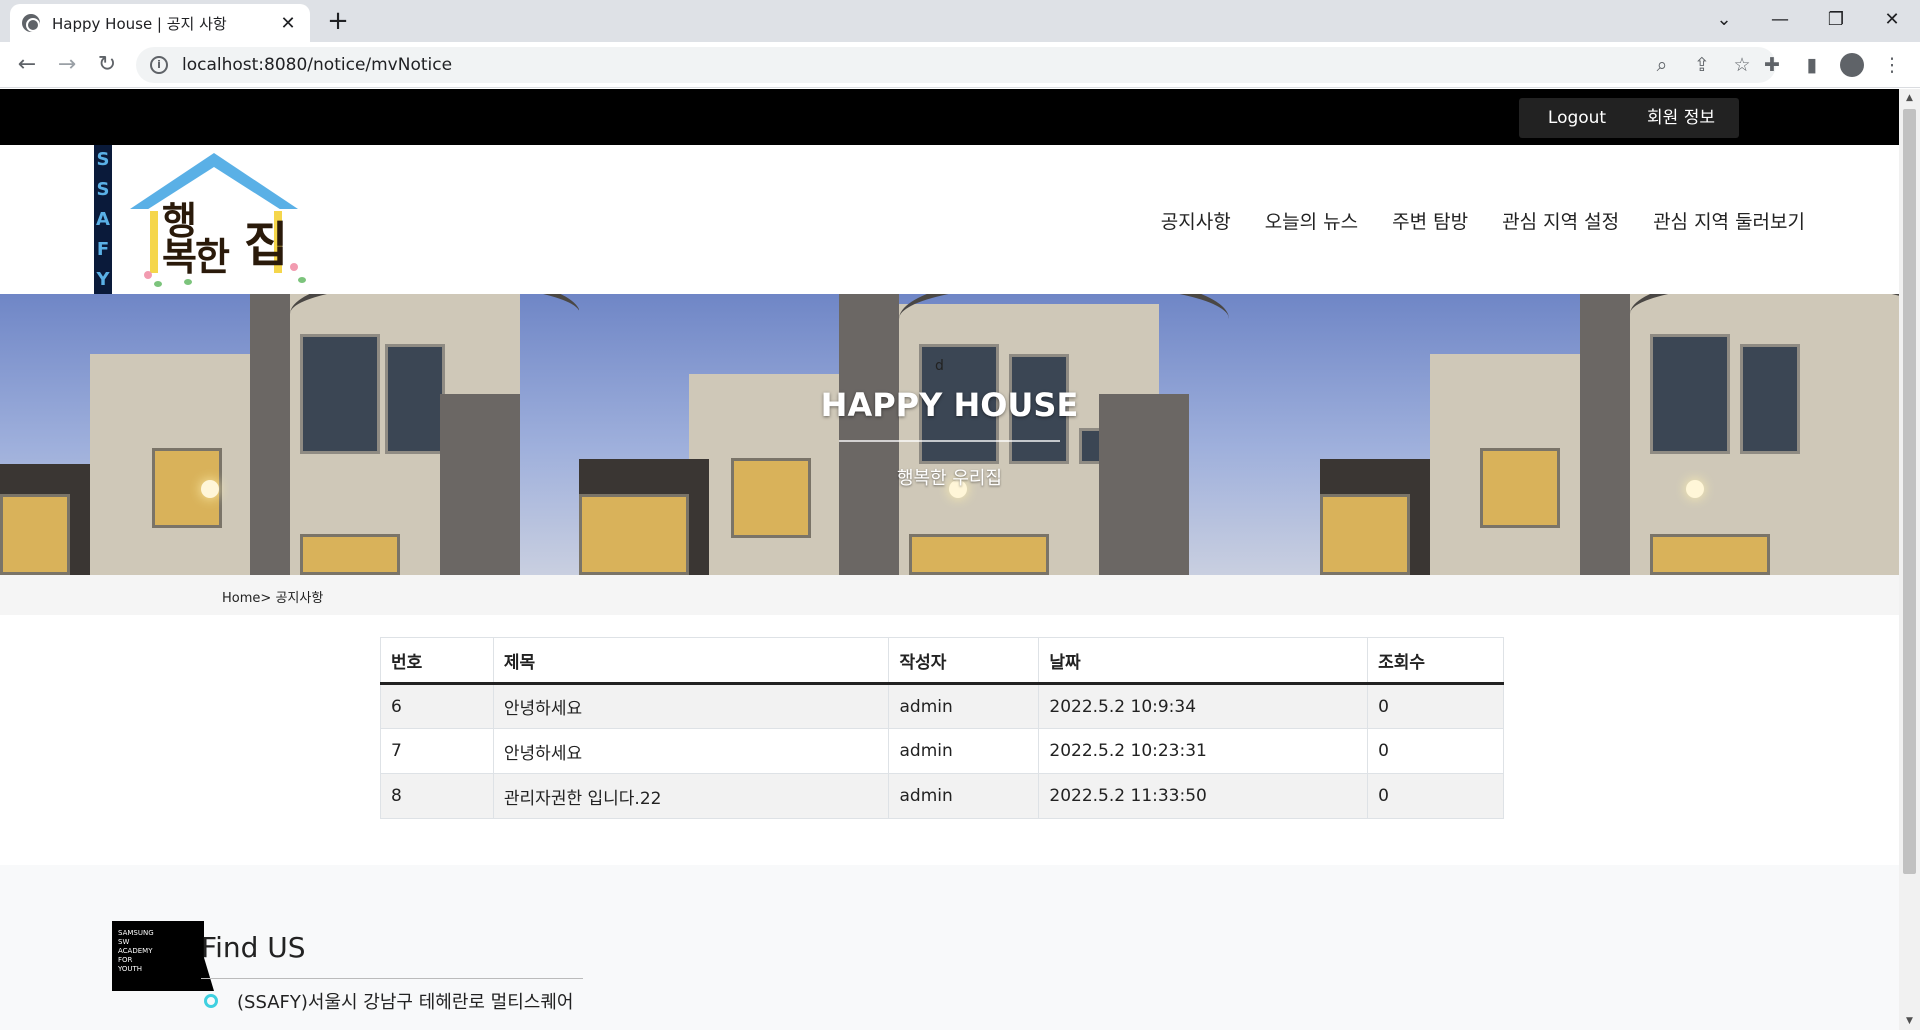 This screenshot has height=1030, width=1920. I want to click on extensions-icon: ✚, so click(1772, 65).